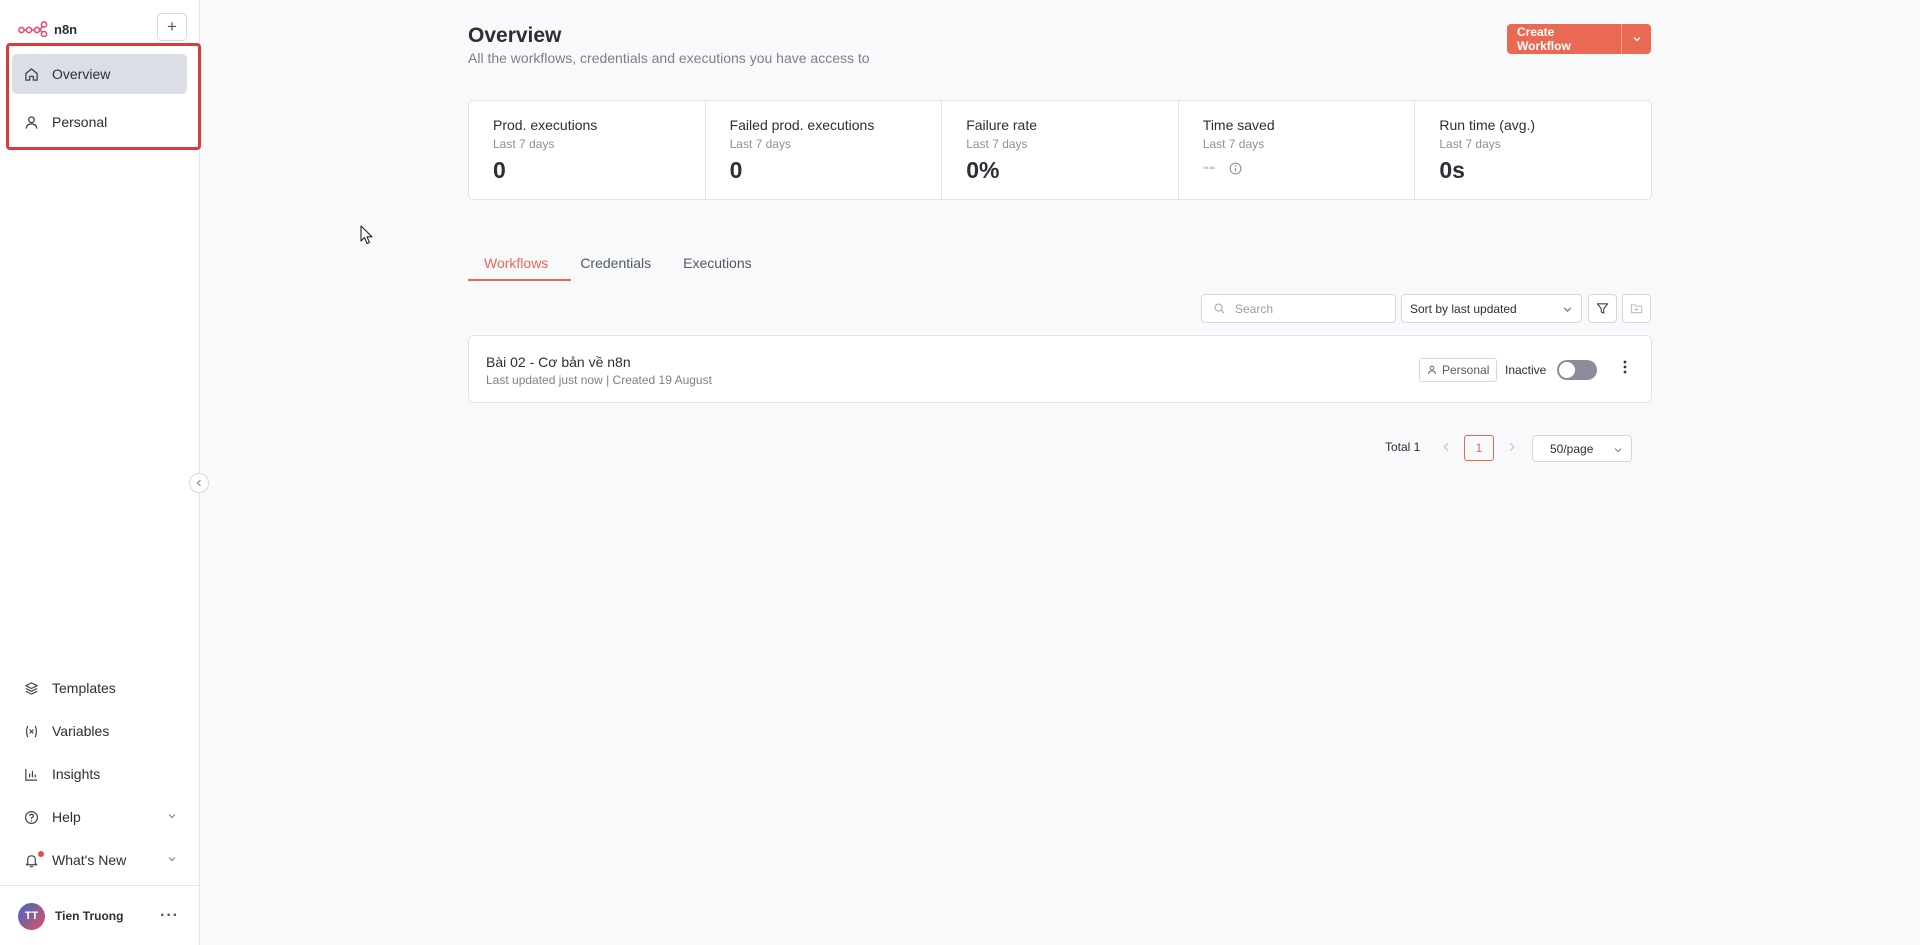 The image size is (1920, 945). I want to click on sidebar-item-label: Overview, so click(81, 74).